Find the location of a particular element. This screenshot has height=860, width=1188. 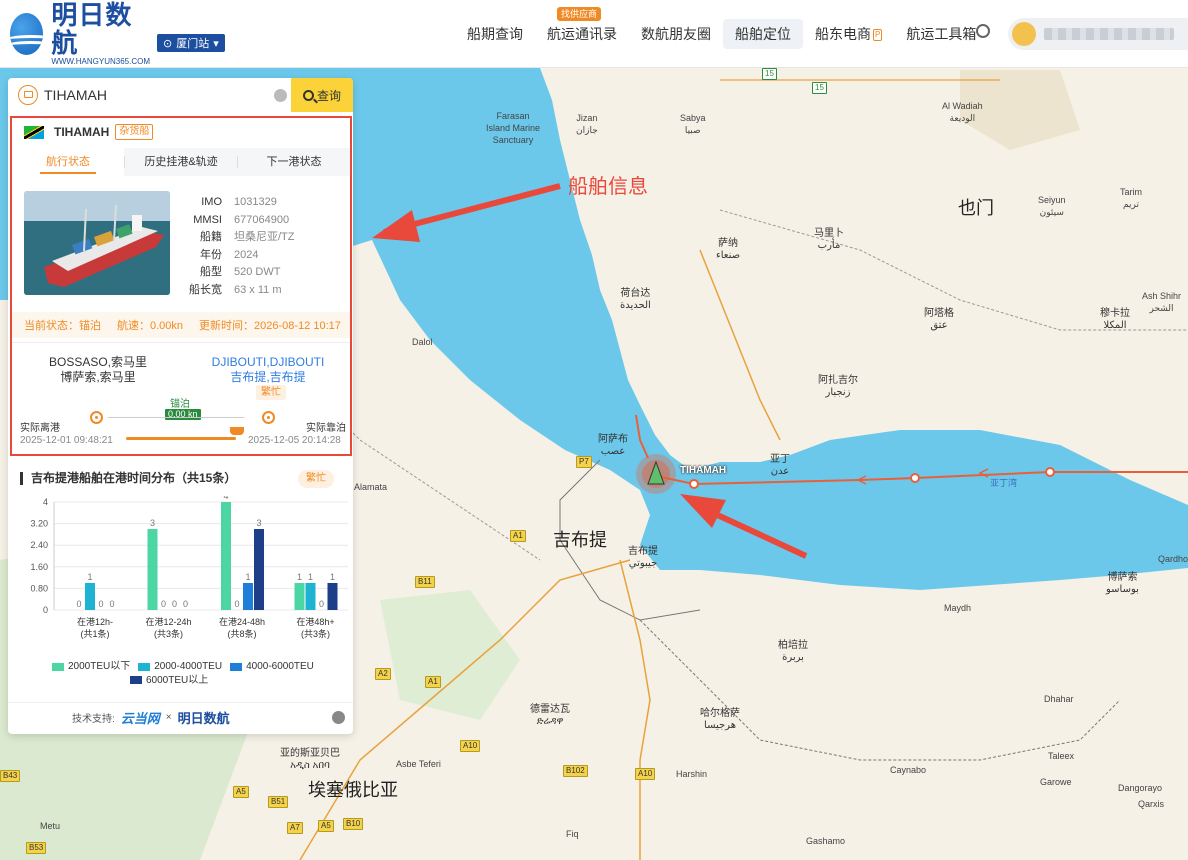

bar-value-label: 3 is located at coordinates (152, 523).